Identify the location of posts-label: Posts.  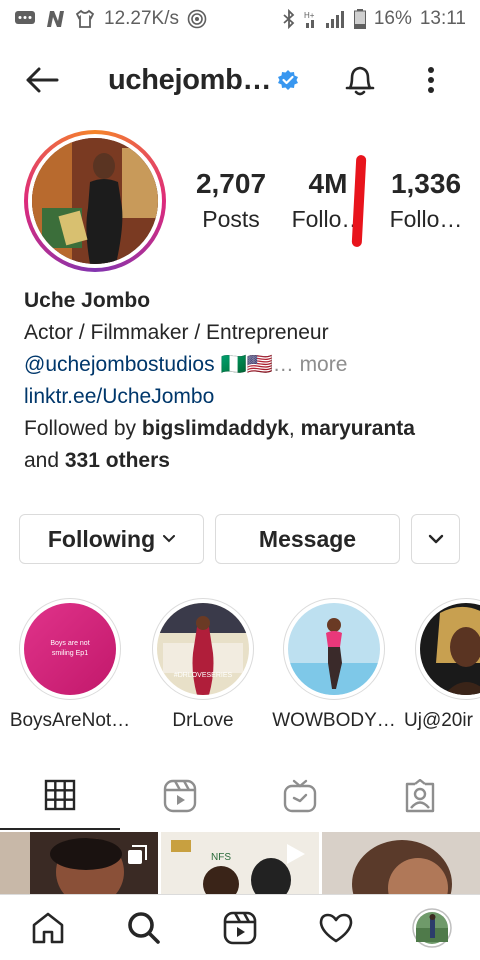
(231, 219).